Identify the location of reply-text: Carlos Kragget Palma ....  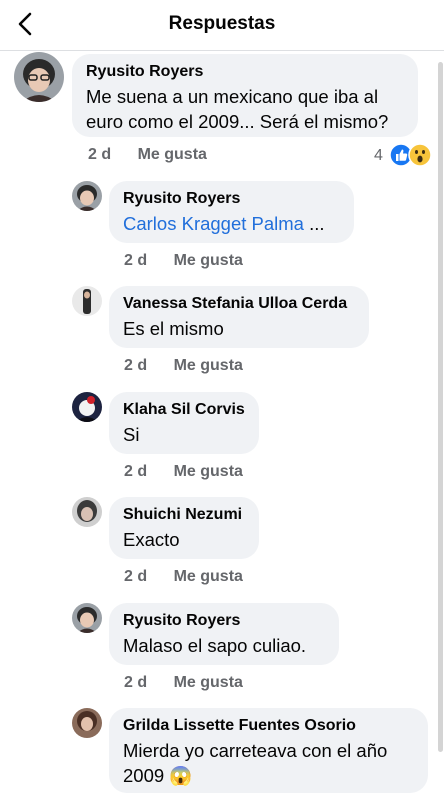
(231, 223).